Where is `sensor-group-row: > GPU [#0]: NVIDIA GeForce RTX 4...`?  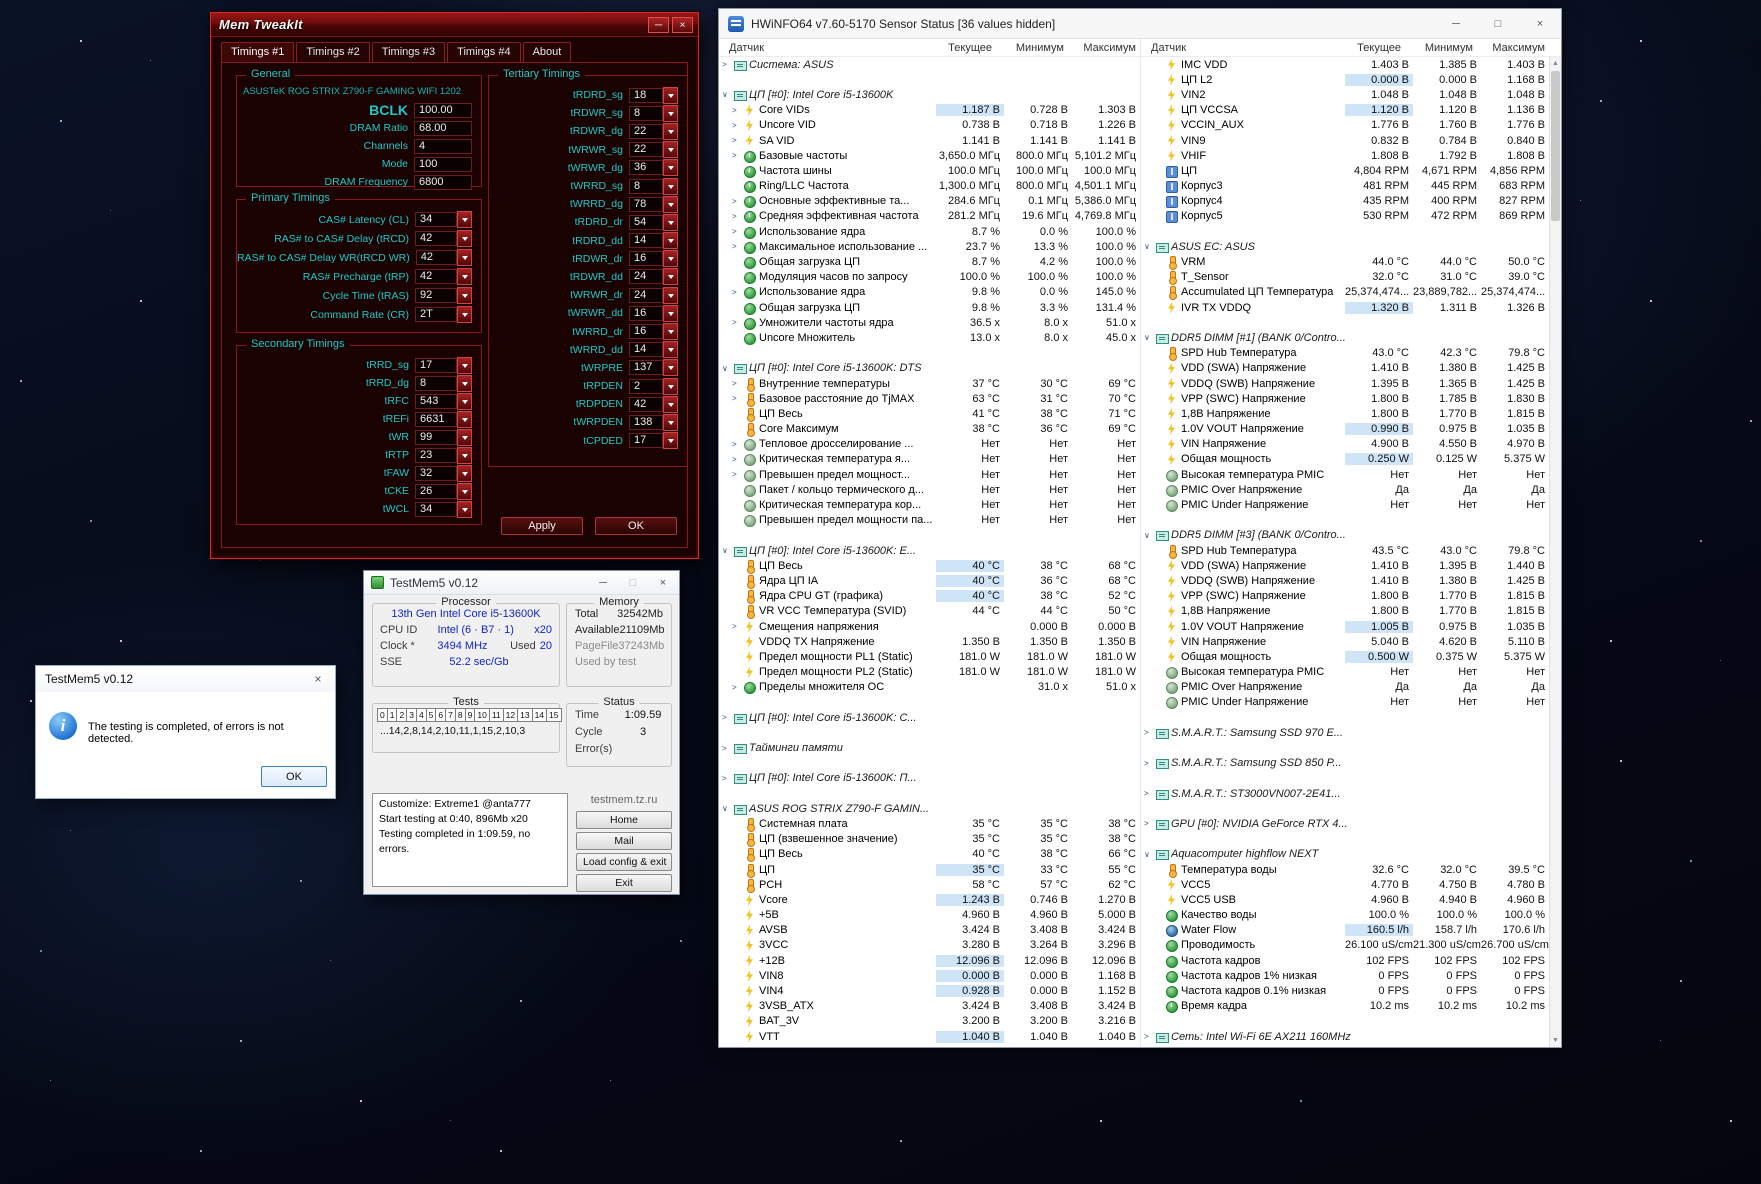
sensor-group-row: > GPU [#0]: NVIDIA GeForce RTX 4... is located at coordinates (1345, 823).